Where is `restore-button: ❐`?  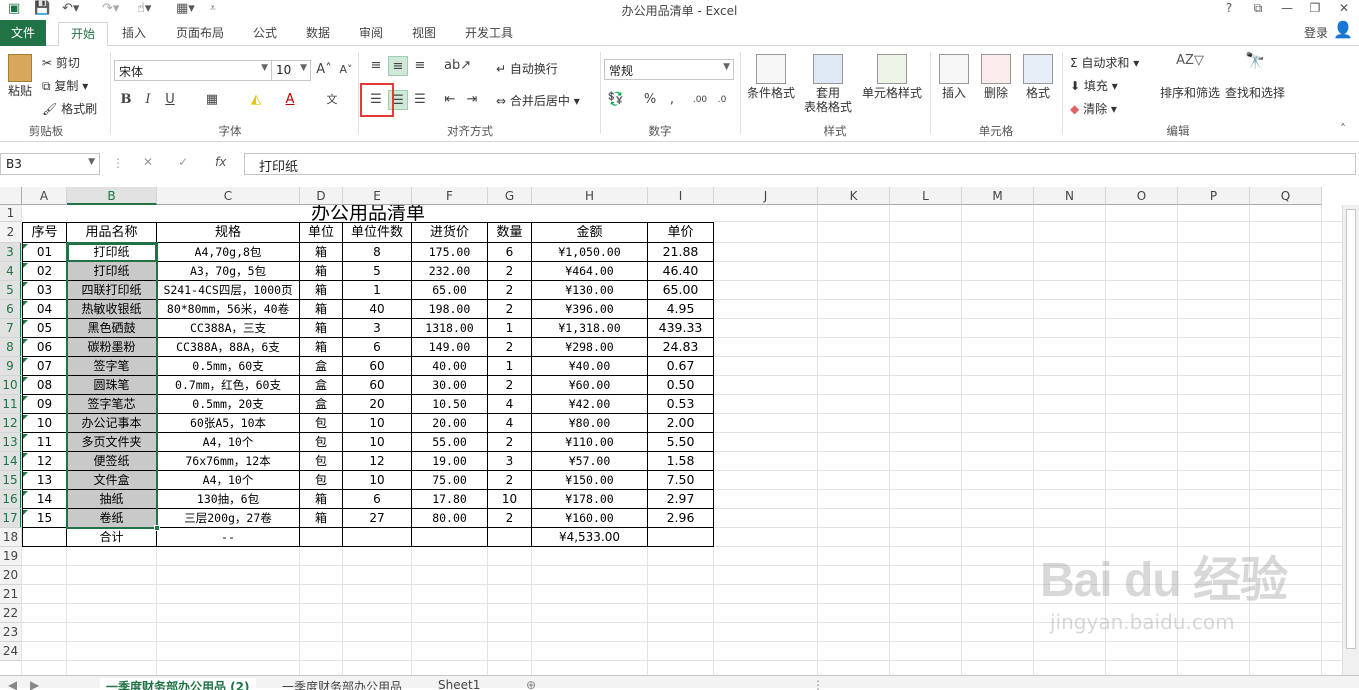
restore-button: ❐ is located at coordinates (1315, 8).